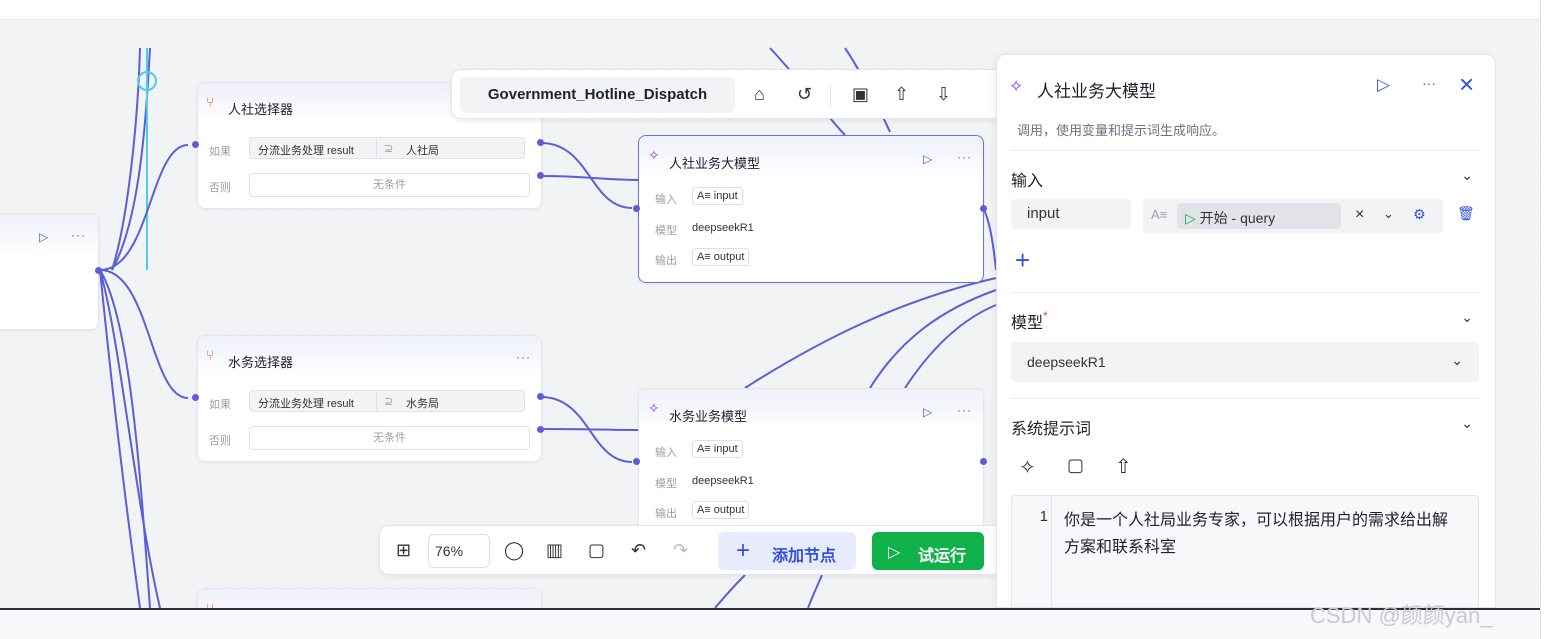  I want to click on panel-title: 人社业务大模型, so click(1096, 89).